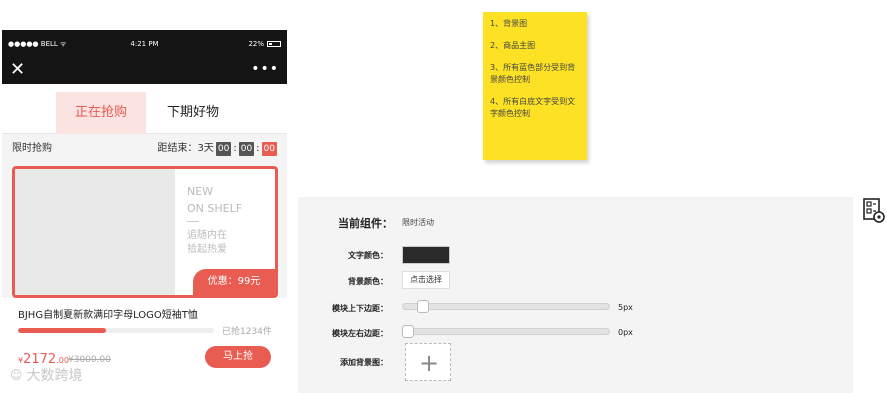 This screenshot has height=393, width=887. What do you see at coordinates (506, 306) in the screenshot?
I see `margin-vertical-slider` at bounding box center [506, 306].